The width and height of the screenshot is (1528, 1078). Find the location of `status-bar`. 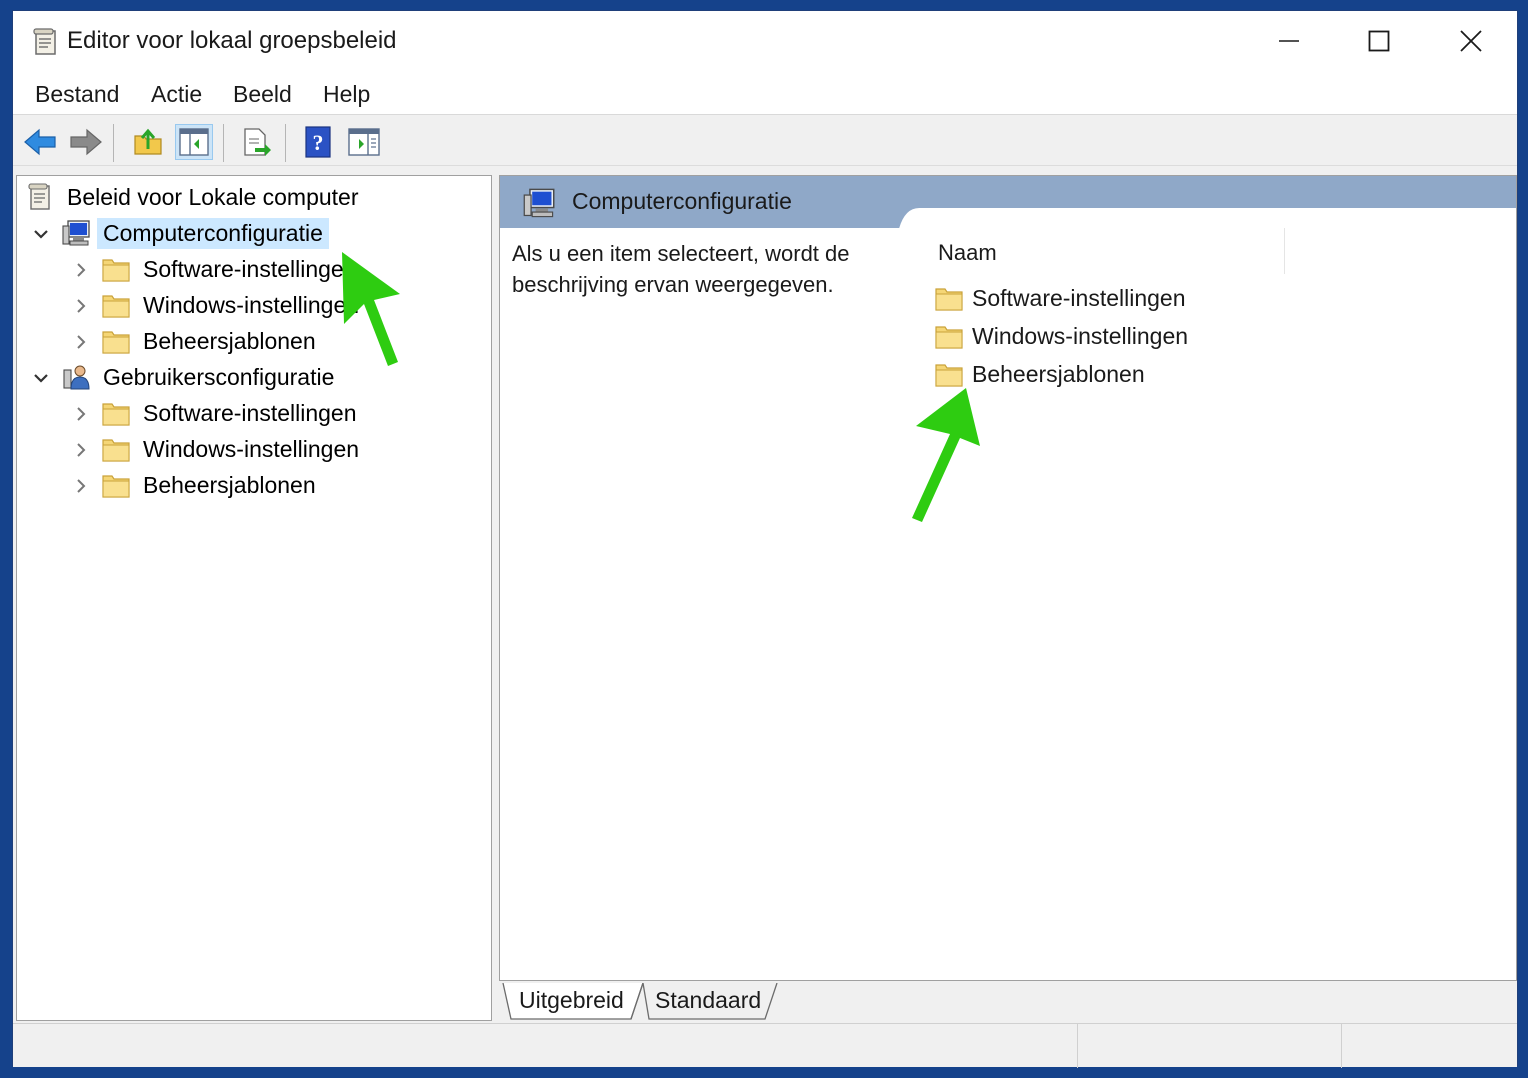

status-bar is located at coordinates (765, 1045).